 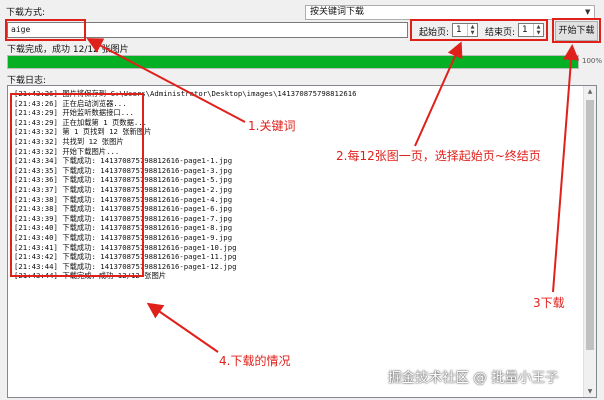 What do you see at coordinates (166, 80) in the screenshot?
I see `arrow-to-keyword` at bounding box center [166, 80].